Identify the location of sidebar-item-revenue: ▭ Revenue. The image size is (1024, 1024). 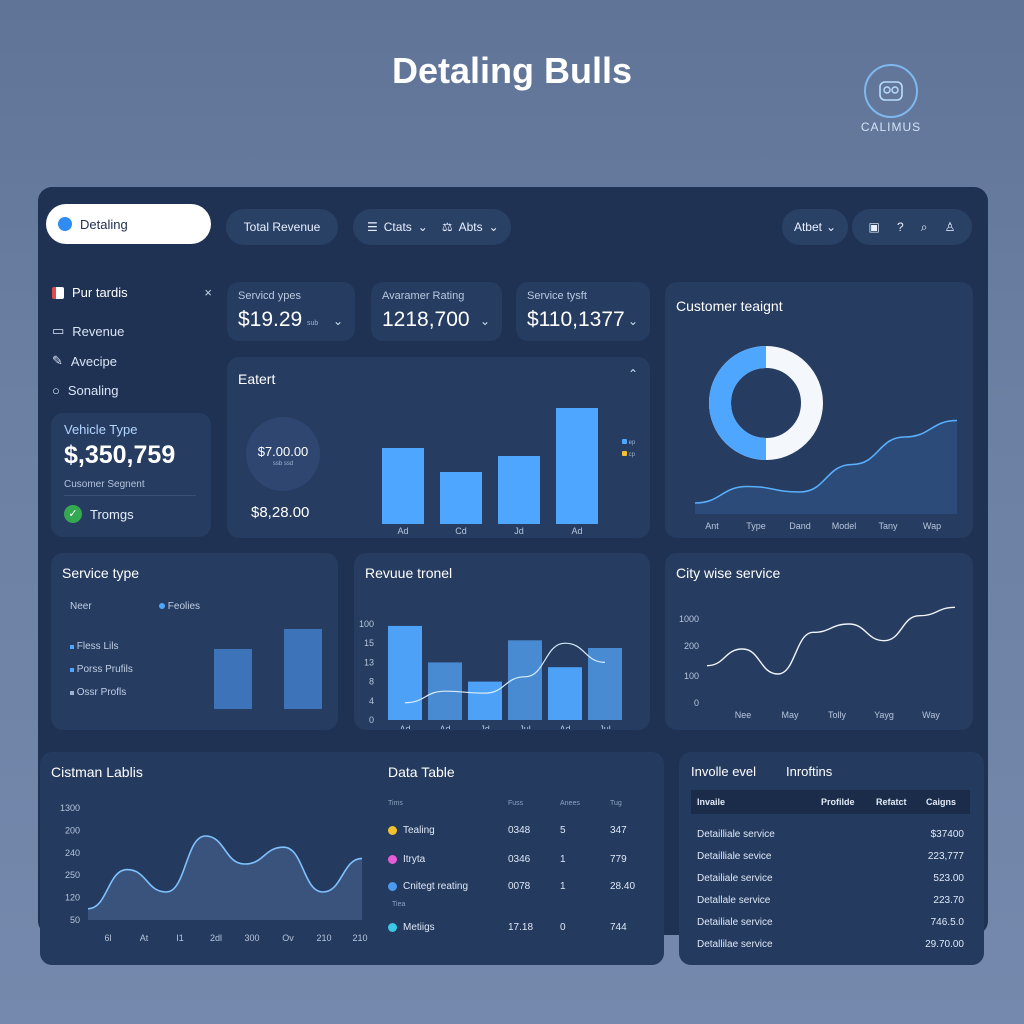
(88, 331).